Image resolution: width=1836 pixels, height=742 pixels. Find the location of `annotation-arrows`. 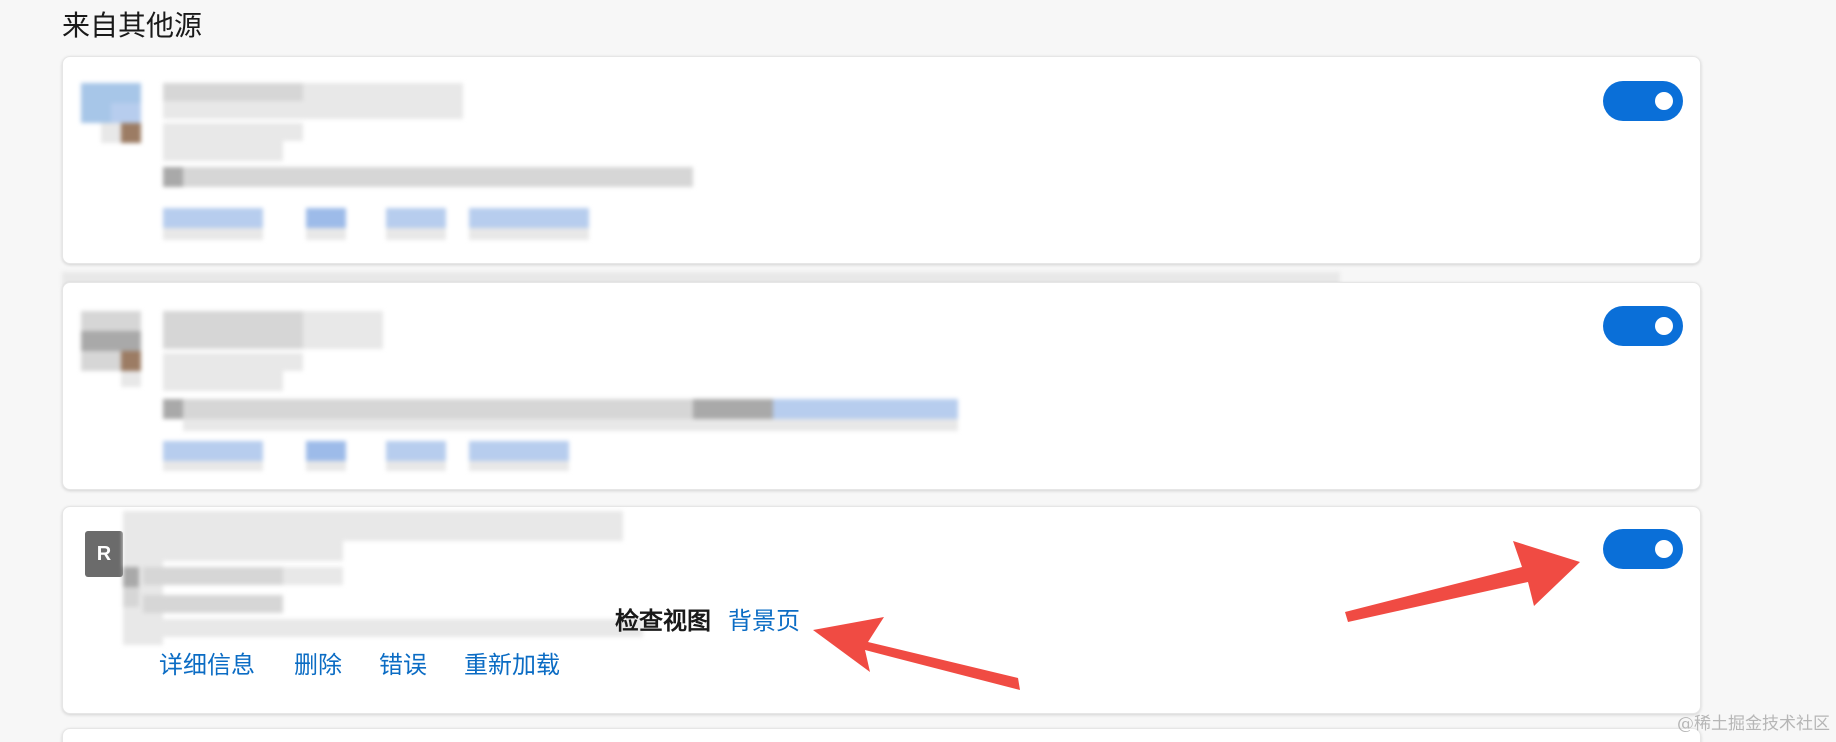

annotation-arrows is located at coordinates (1196, 615).